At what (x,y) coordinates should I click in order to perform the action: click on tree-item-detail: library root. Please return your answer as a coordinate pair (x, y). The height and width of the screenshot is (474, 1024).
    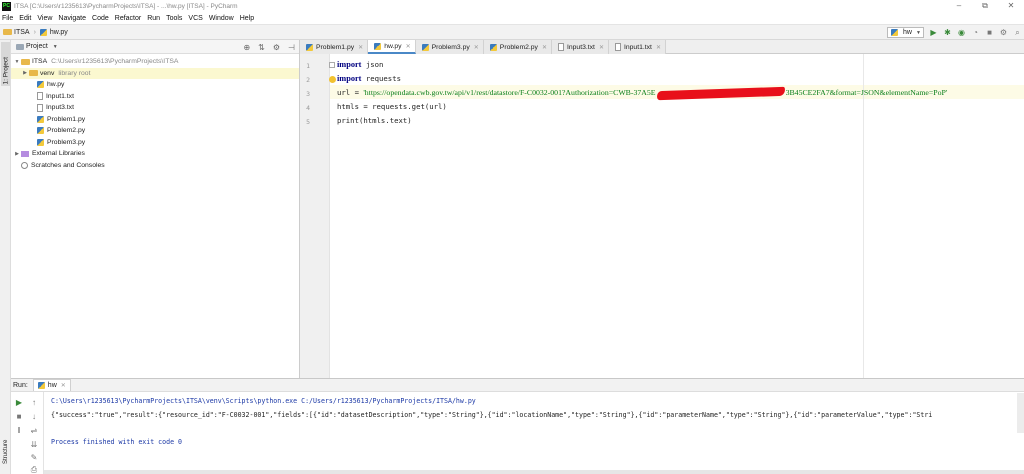
    Looking at the image, I should click on (74, 73).